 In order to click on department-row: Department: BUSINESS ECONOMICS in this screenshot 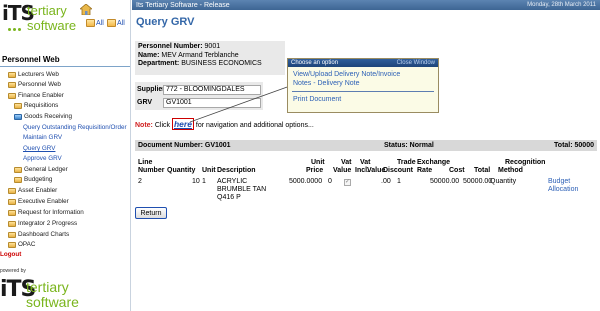, I will do `click(210, 64)`.